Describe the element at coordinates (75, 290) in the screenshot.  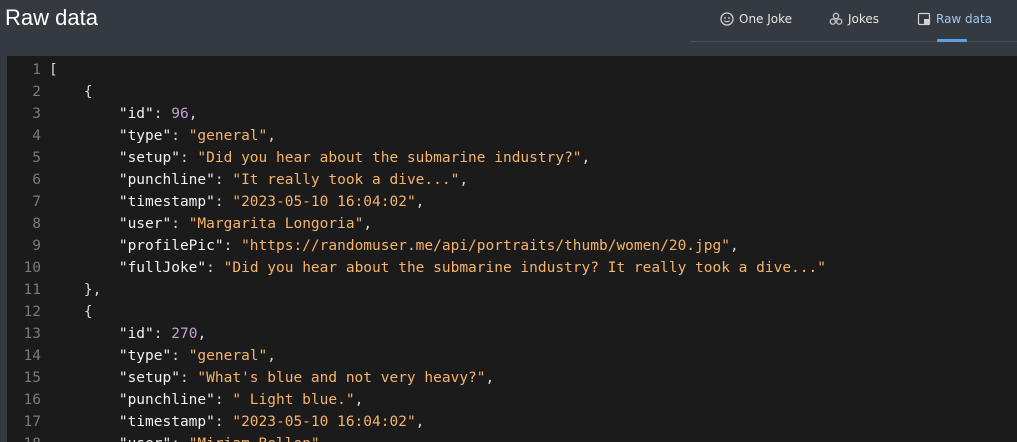
I see `code-text: },` at that location.